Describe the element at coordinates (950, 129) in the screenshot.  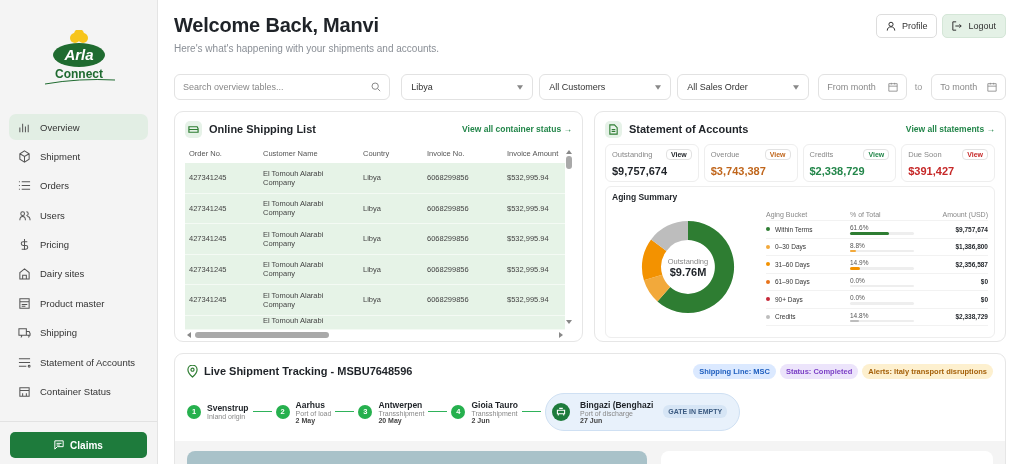
I see `view-all-link: View all statements →` at that location.